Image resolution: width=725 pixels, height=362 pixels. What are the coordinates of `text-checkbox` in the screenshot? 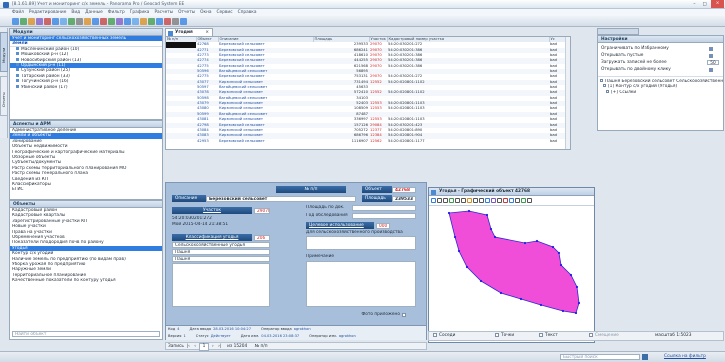 It's located at (541, 334).